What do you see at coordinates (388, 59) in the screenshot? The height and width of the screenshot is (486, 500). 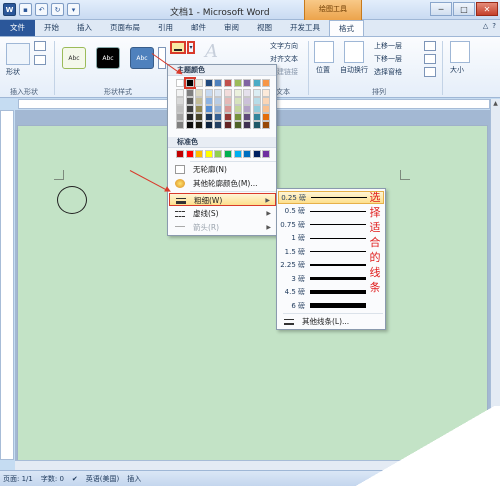 I see `send-backward-button: 下移一层` at bounding box center [388, 59].